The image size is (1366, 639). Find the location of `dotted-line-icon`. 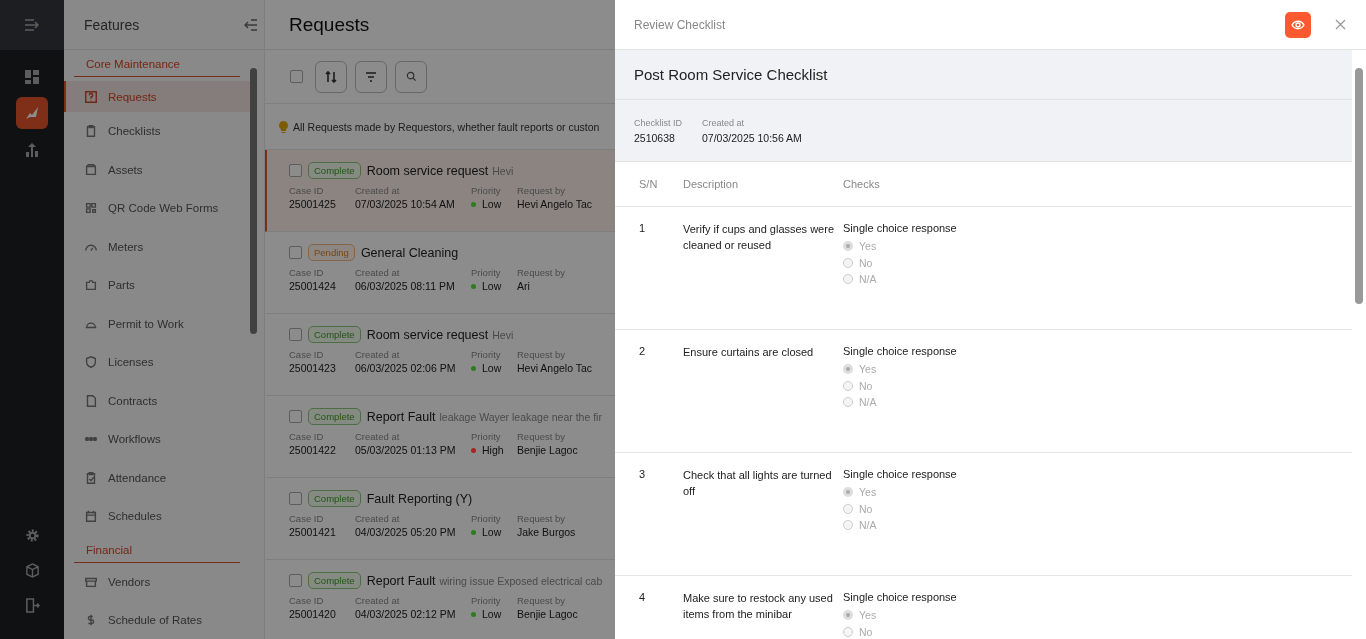

dotted-line-icon is located at coordinates (91, 439).